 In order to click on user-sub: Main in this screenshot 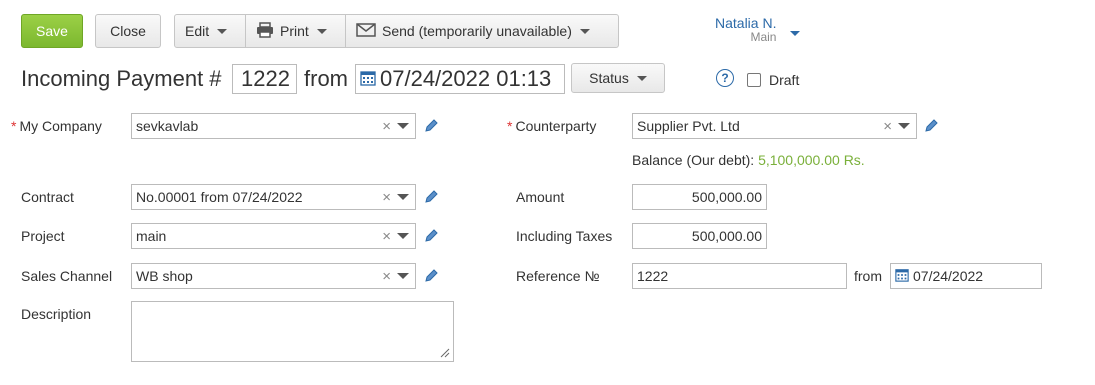, I will do `click(763, 37)`.